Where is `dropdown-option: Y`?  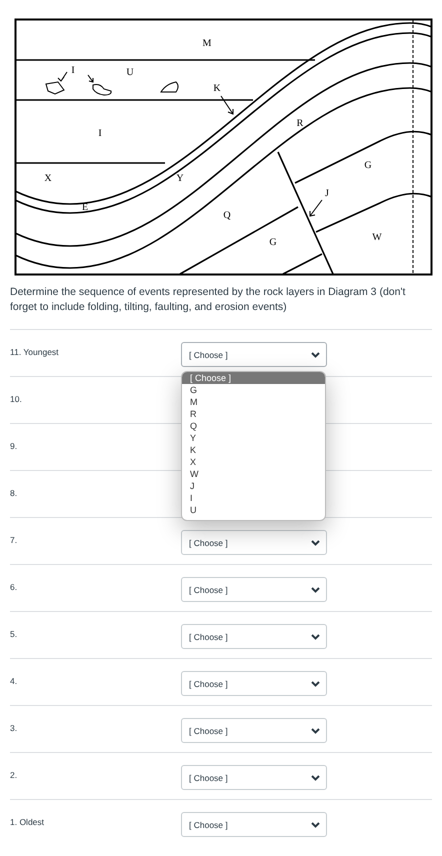 dropdown-option: Y is located at coordinates (253, 438).